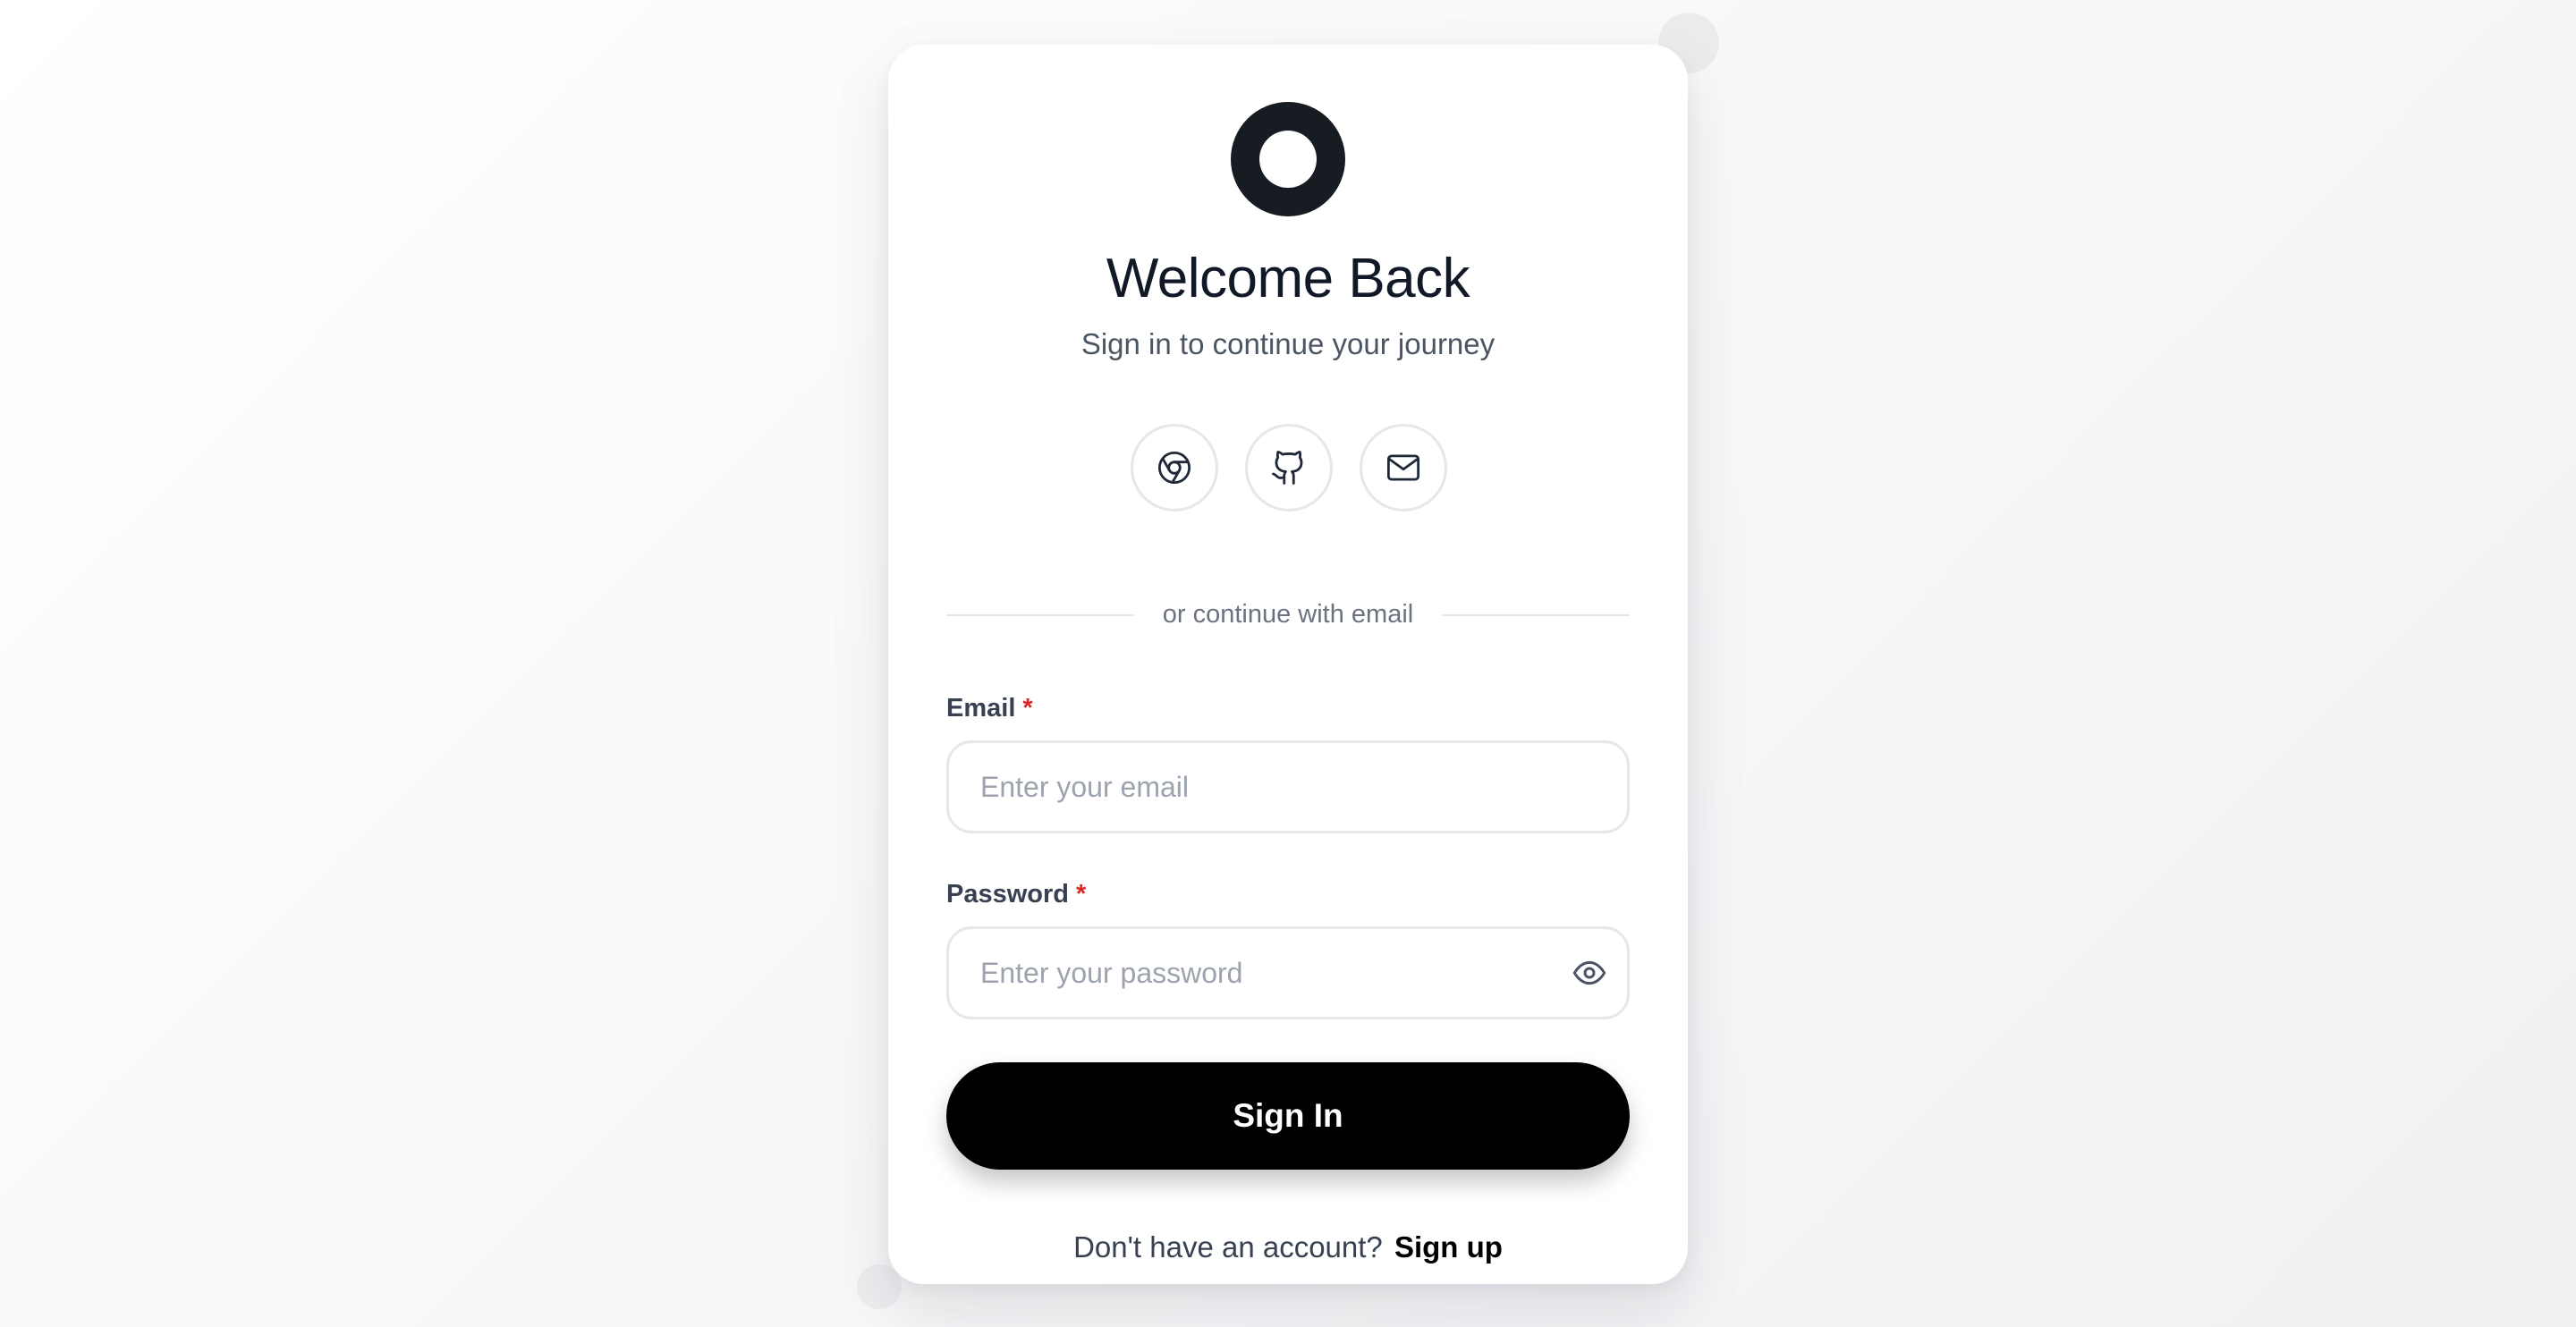 This screenshot has width=2576, height=1327. I want to click on decorative-circle-bottom, so click(879, 1286).